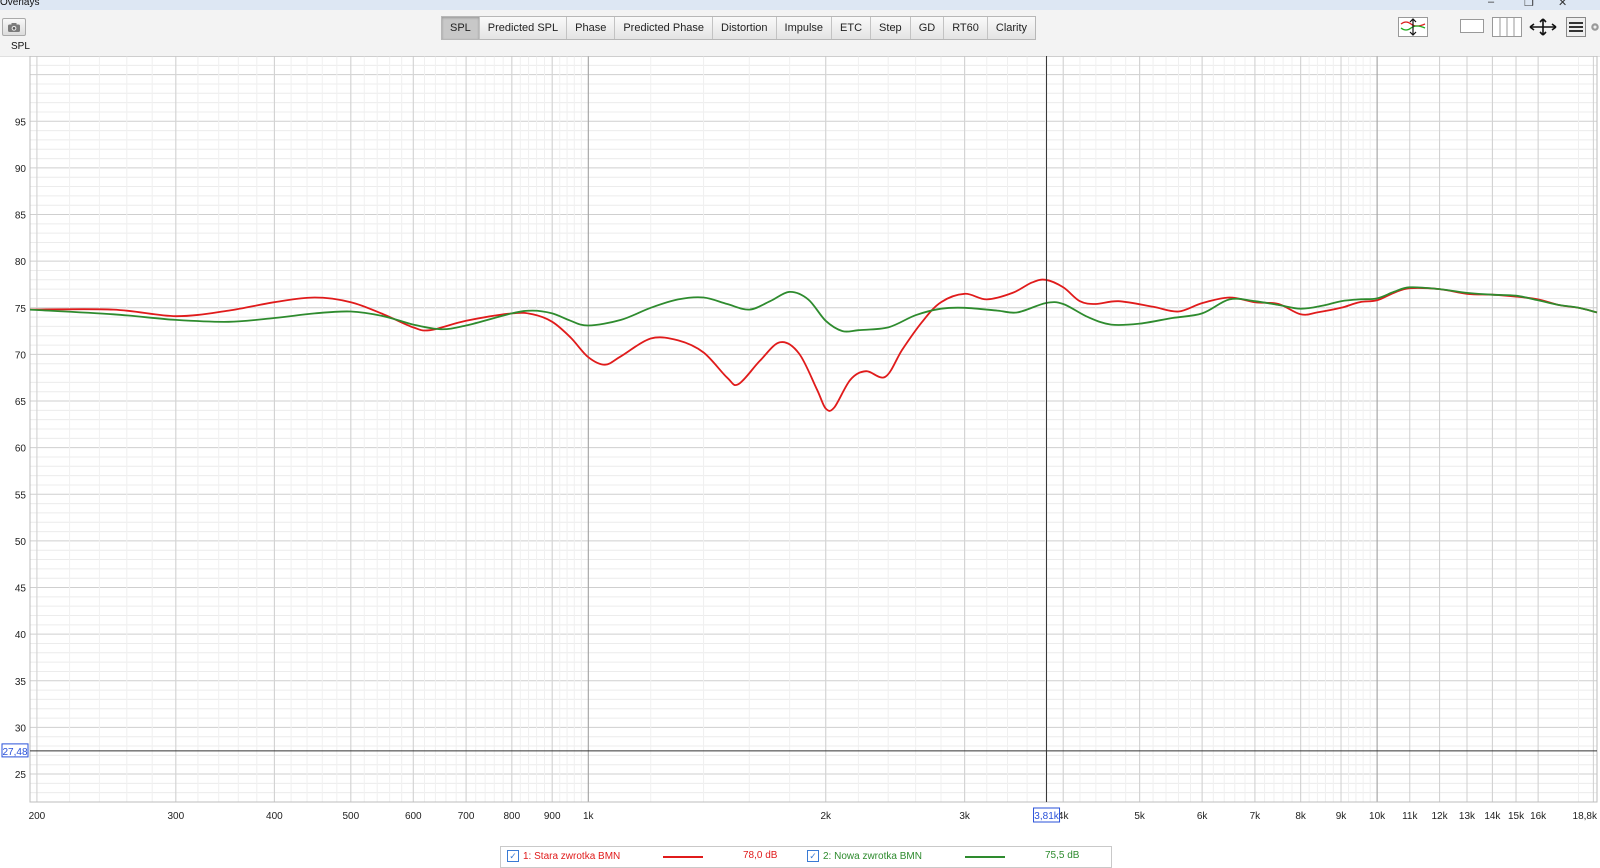  What do you see at coordinates (14, 752) in the screenshot?
I see `cursor-y-readout: 27,48` at bounding box center [14, 752].